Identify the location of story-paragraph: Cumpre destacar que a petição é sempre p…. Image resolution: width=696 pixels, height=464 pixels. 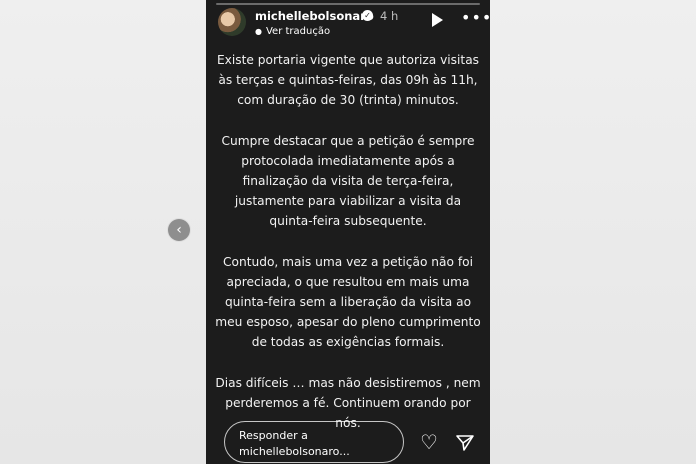
(348, 181).